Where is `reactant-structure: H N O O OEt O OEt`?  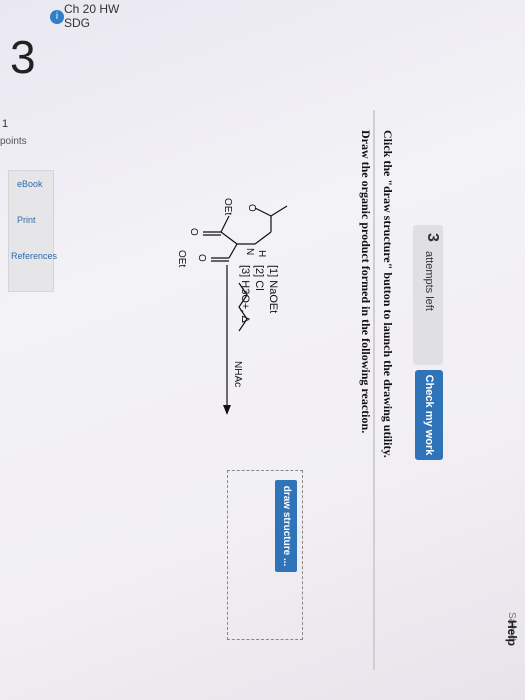 reactant-structure: H N O O OEt O OEt is located at coordinates (232, 232).